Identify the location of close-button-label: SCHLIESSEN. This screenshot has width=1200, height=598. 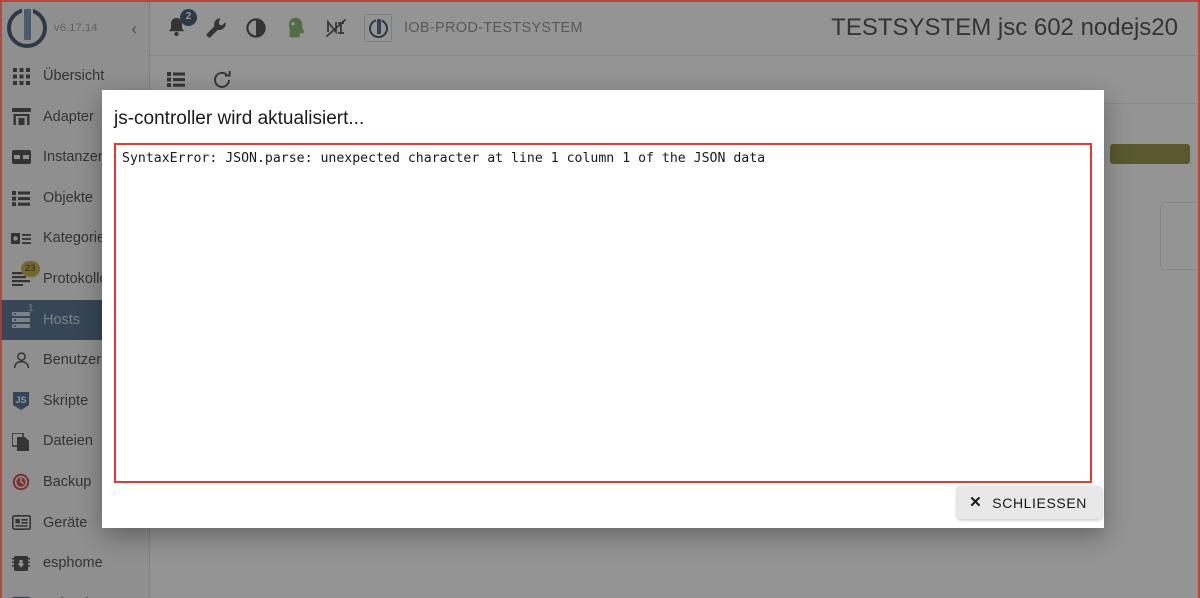
(1039, 502).